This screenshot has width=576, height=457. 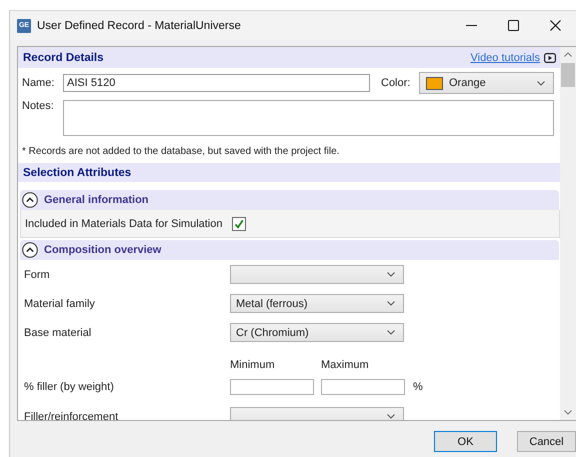 I want to click on minimum-field, so click(x=272, y=386).